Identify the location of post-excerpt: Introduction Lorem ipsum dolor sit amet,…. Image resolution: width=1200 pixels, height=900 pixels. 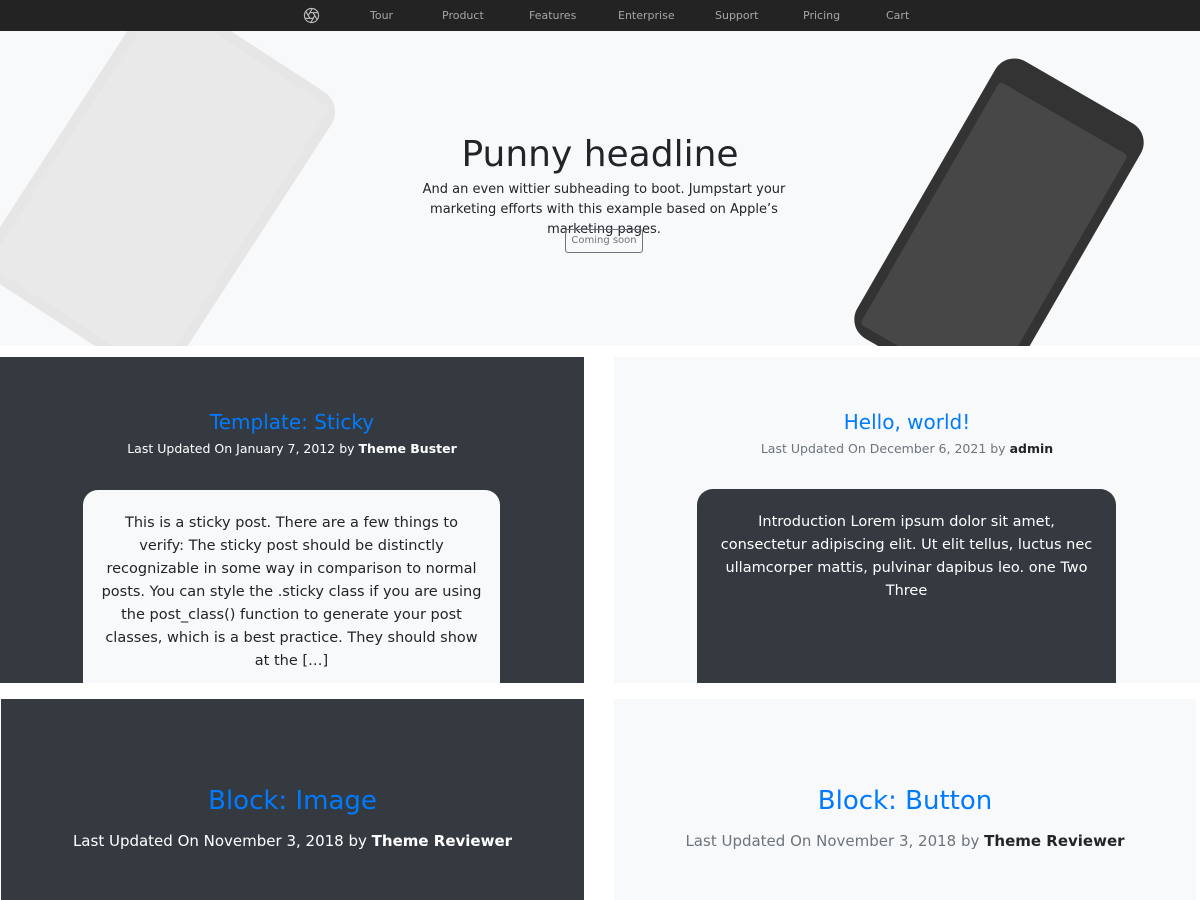
(906, 586).